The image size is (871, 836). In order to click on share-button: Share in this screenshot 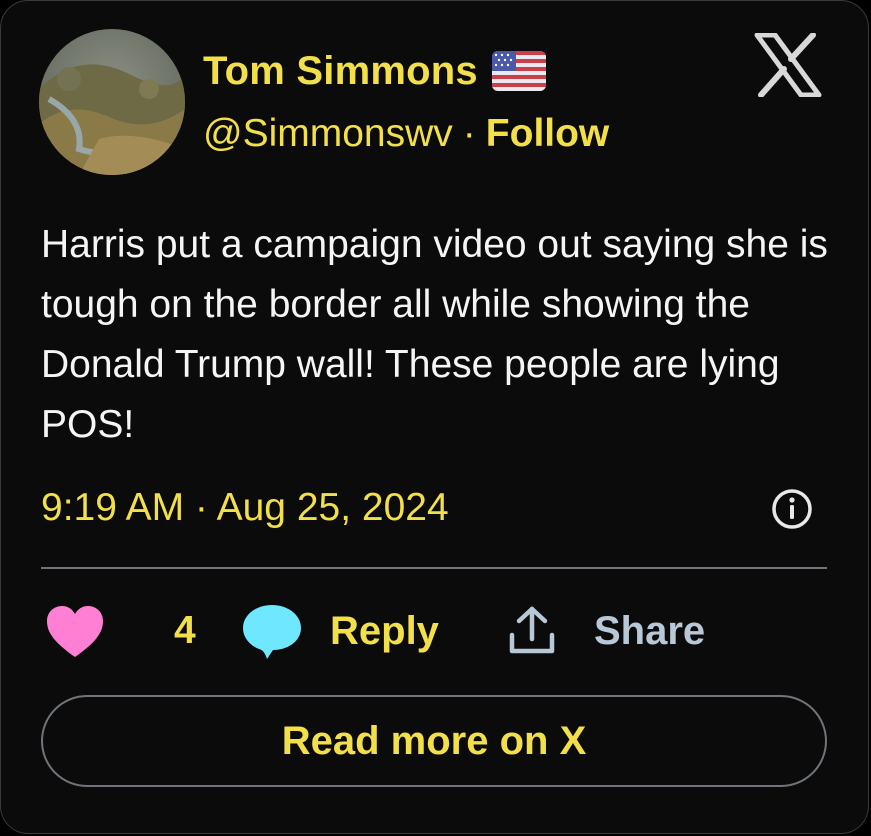, I will do `click(649, 631)`.